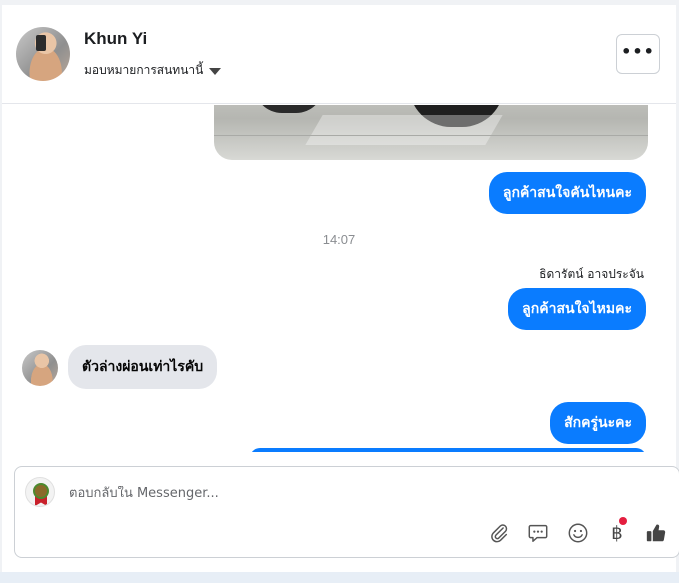  What do you see at coordinates (638, 51) in the screenshot?
I see `more-options-icon: •••` at bounding box center [638, 51].